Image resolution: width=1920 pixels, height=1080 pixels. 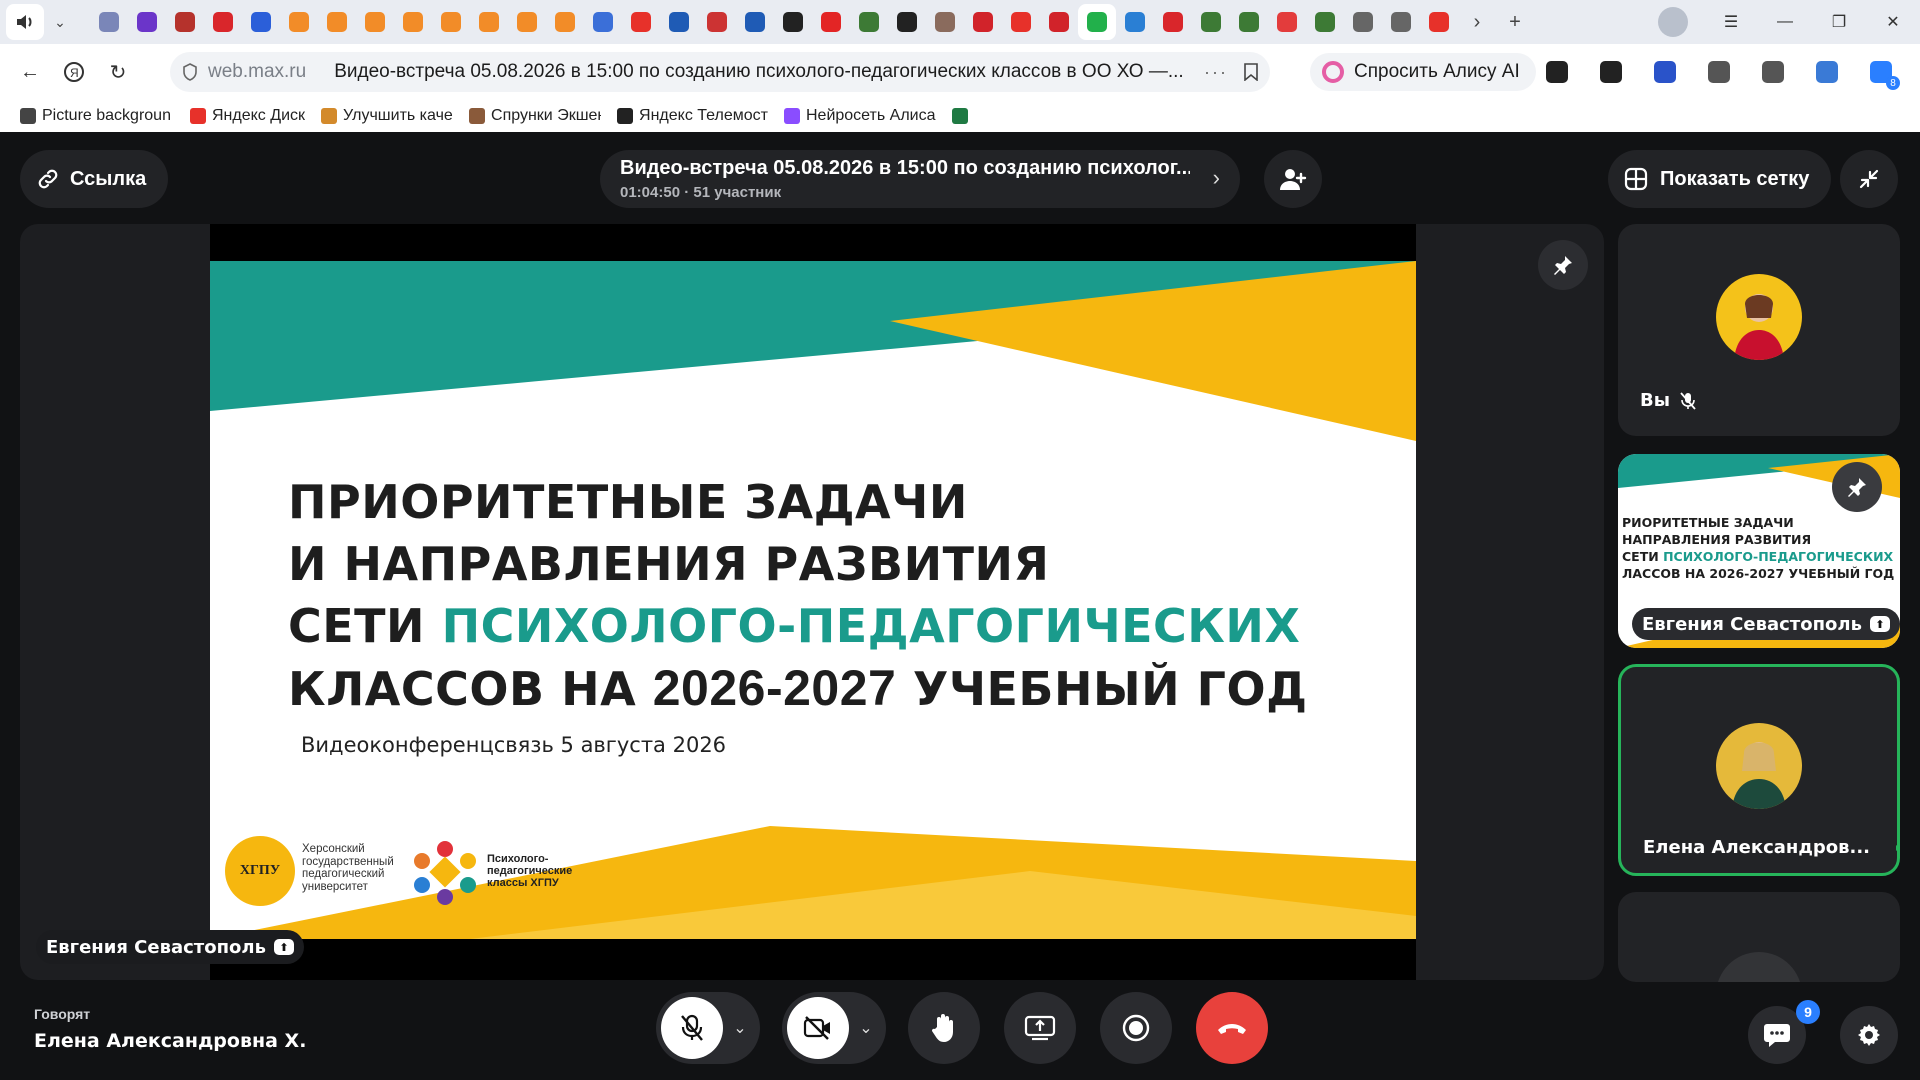 I want to click on bookmark-item, so click(x=962, y=116).